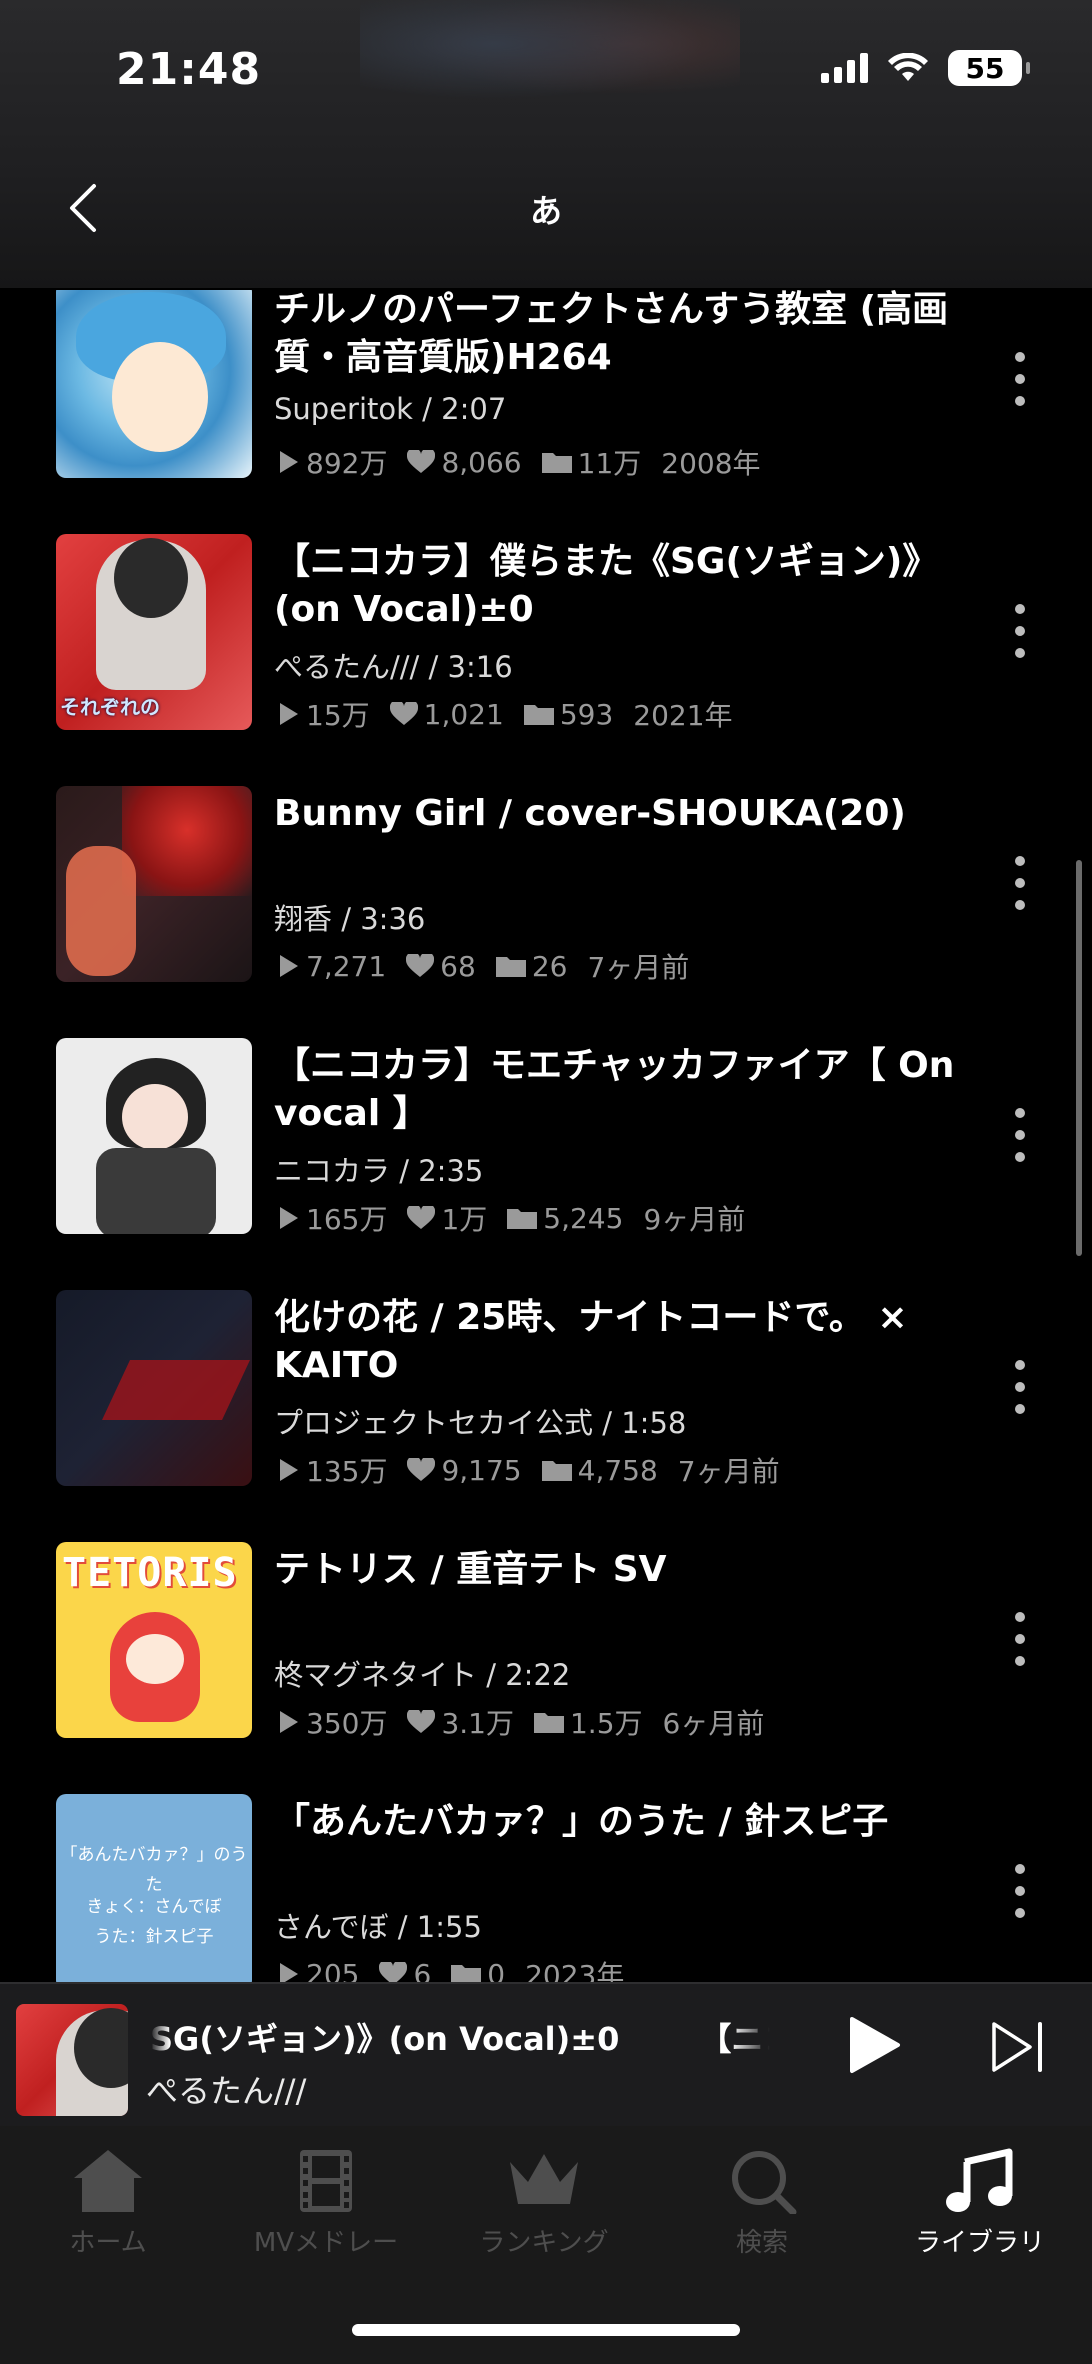  Describe the element at coordinates (464, 1219) in the screenshot. I see `like-count: 1万` at that location.